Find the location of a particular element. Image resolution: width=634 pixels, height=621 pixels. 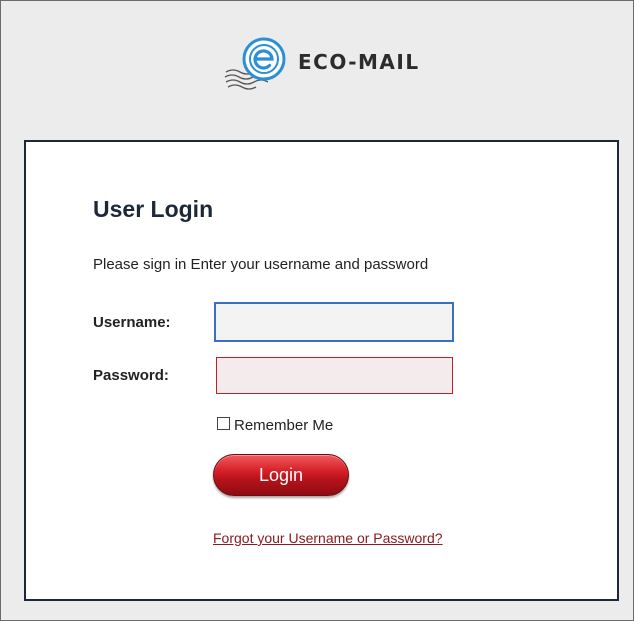

password-input is located at coordinates (334, 375).